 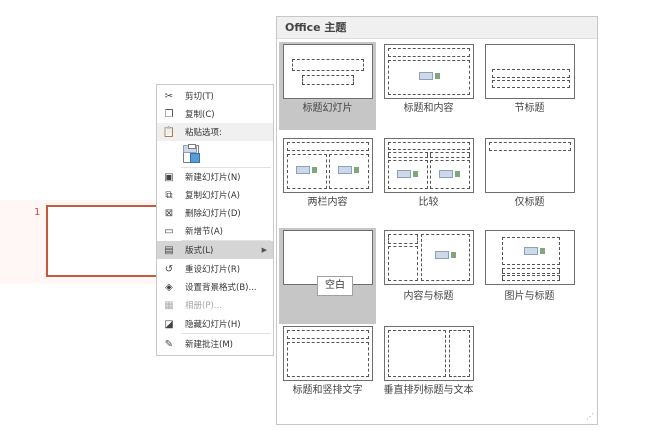 I want to click on menu-separator, so click(x=226, y=333).